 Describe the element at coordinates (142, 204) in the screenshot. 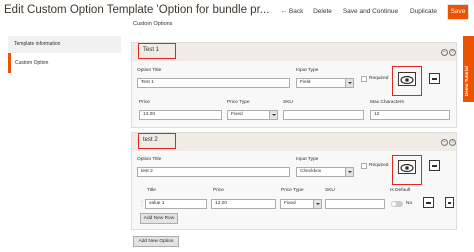

I see `drag-handle-icon: ⋮` at that location.